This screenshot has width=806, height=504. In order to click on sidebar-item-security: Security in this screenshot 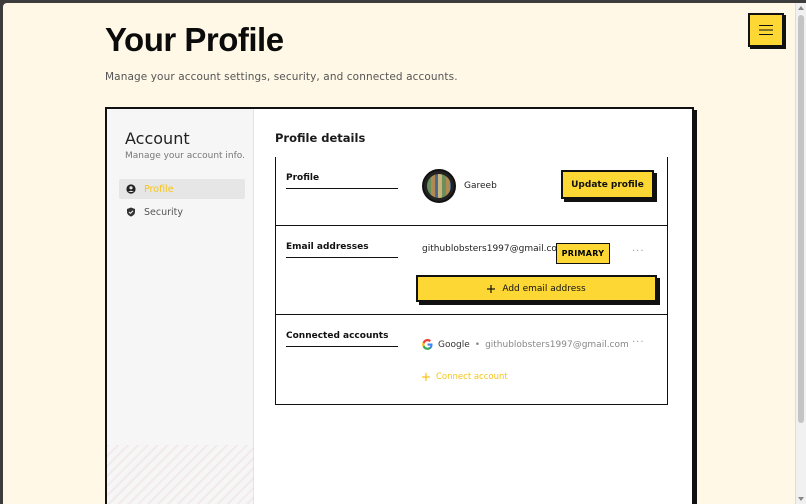, I will do `click(182, 212)`.